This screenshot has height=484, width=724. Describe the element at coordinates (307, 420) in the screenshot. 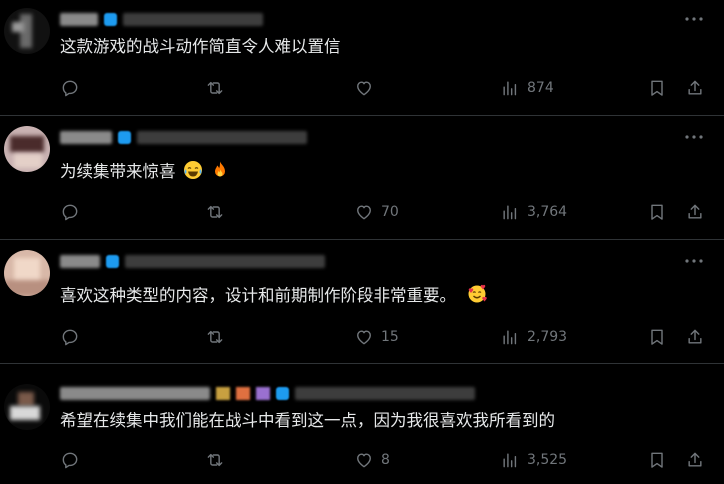

I see `reply-text-content: 希望在续集中我们能在战斗中看到这一点，因为我很喜欢我所看到的` at that location.